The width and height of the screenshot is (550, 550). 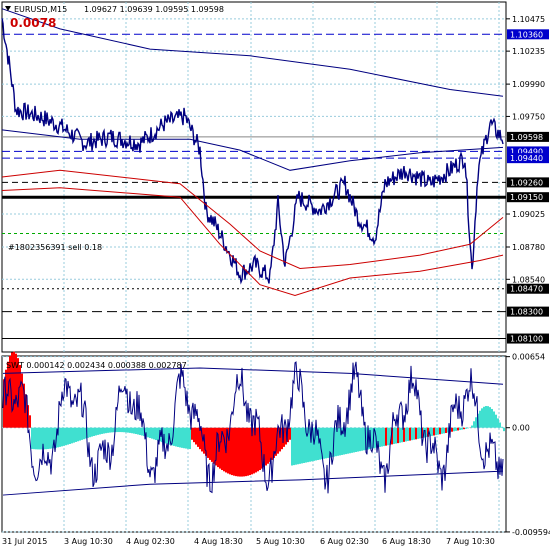 I want to click on price-badge-label: 1.09260, so click(x=526, y=182).